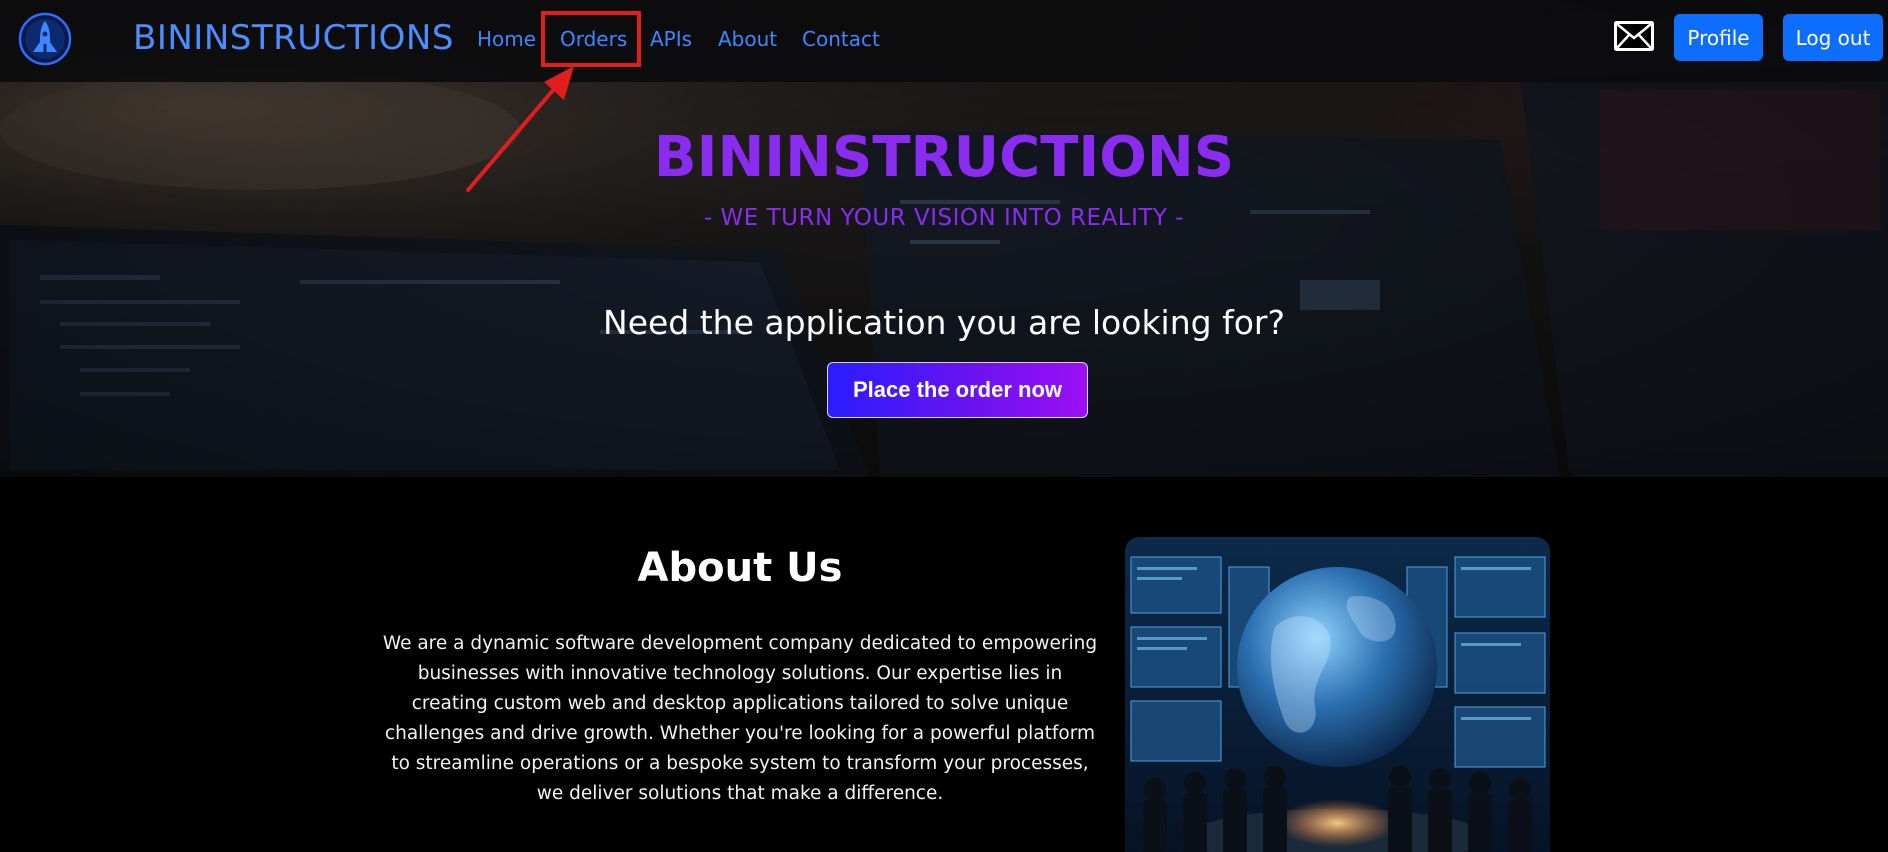 This screenshot has height=852, width=1888. What do you see at coordinates (45, 39) in the screenshot?
I see `rocket-logo-icon` at bounding box center [45, 39].